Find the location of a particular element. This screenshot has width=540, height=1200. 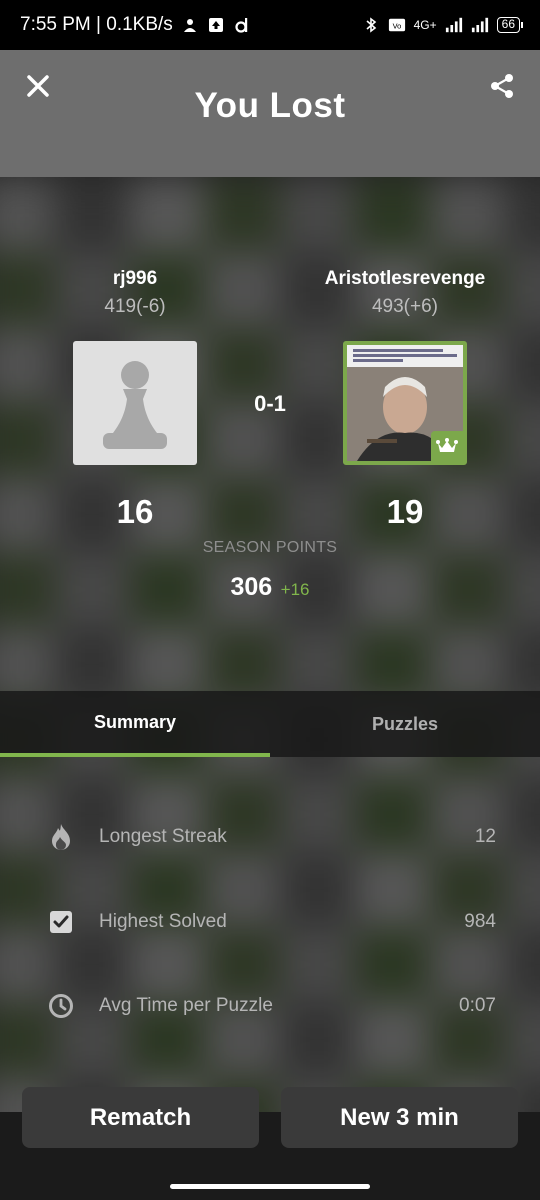

result-header: You Lost is located at coordinates (270, 113).